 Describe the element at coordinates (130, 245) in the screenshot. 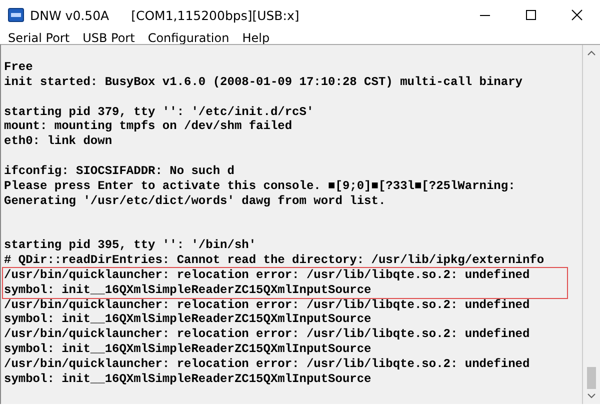

I see `terminal-line: starting pid 395, tty '': '/bin/sh'` at that location.